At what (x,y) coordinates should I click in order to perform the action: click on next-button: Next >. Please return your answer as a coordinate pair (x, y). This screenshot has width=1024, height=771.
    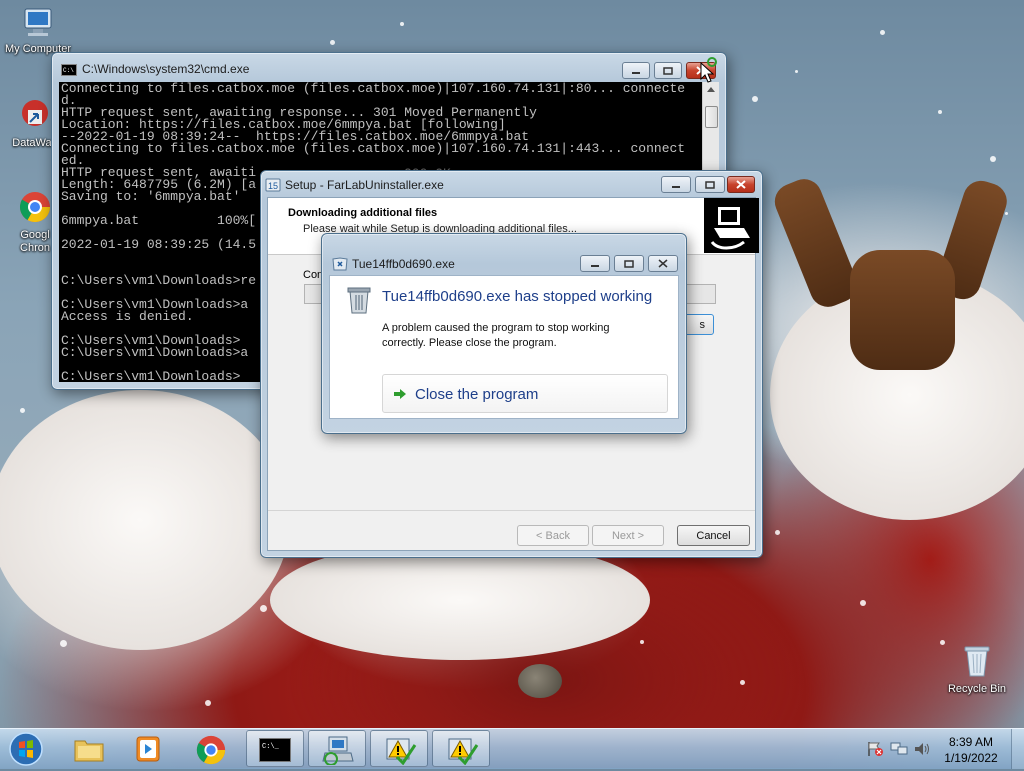
    Looking at the image, I should click on (628, 535).